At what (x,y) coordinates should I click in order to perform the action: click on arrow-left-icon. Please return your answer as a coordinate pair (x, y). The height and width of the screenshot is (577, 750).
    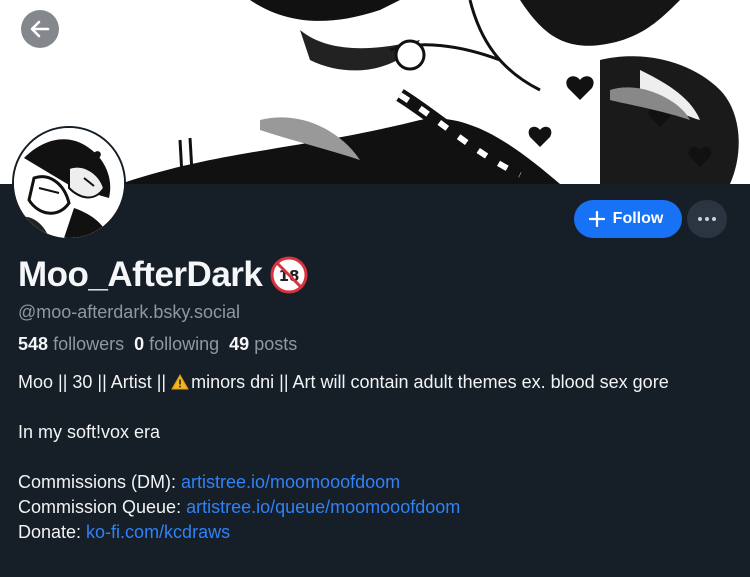
    Looking at the image, I should click on (40, 29).